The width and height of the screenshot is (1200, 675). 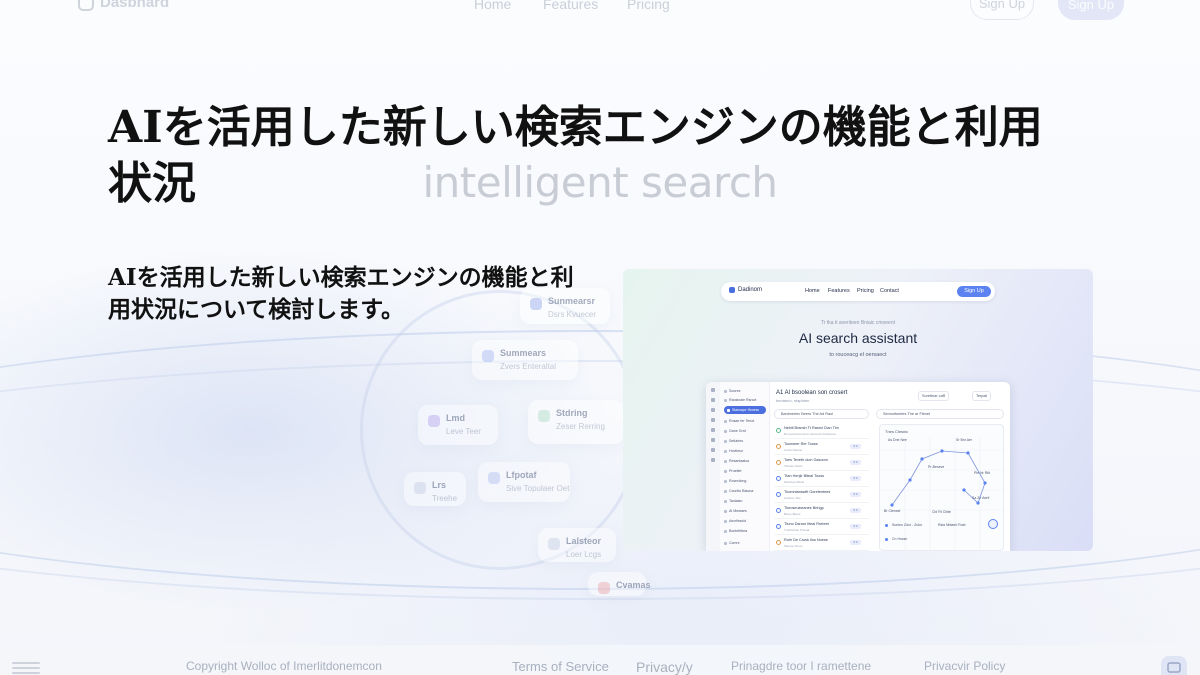 I want to click on app-toolbar-button: Sorettnar caR, so click(x=934, y=396).